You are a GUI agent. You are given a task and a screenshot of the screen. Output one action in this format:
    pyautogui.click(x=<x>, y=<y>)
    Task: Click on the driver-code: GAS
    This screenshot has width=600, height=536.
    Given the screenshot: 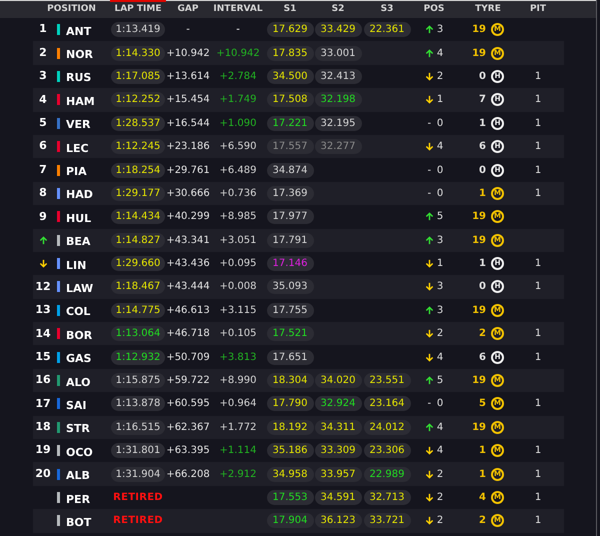 What is the action you would take?
    pyautogui.click(x=79, y=359)
    